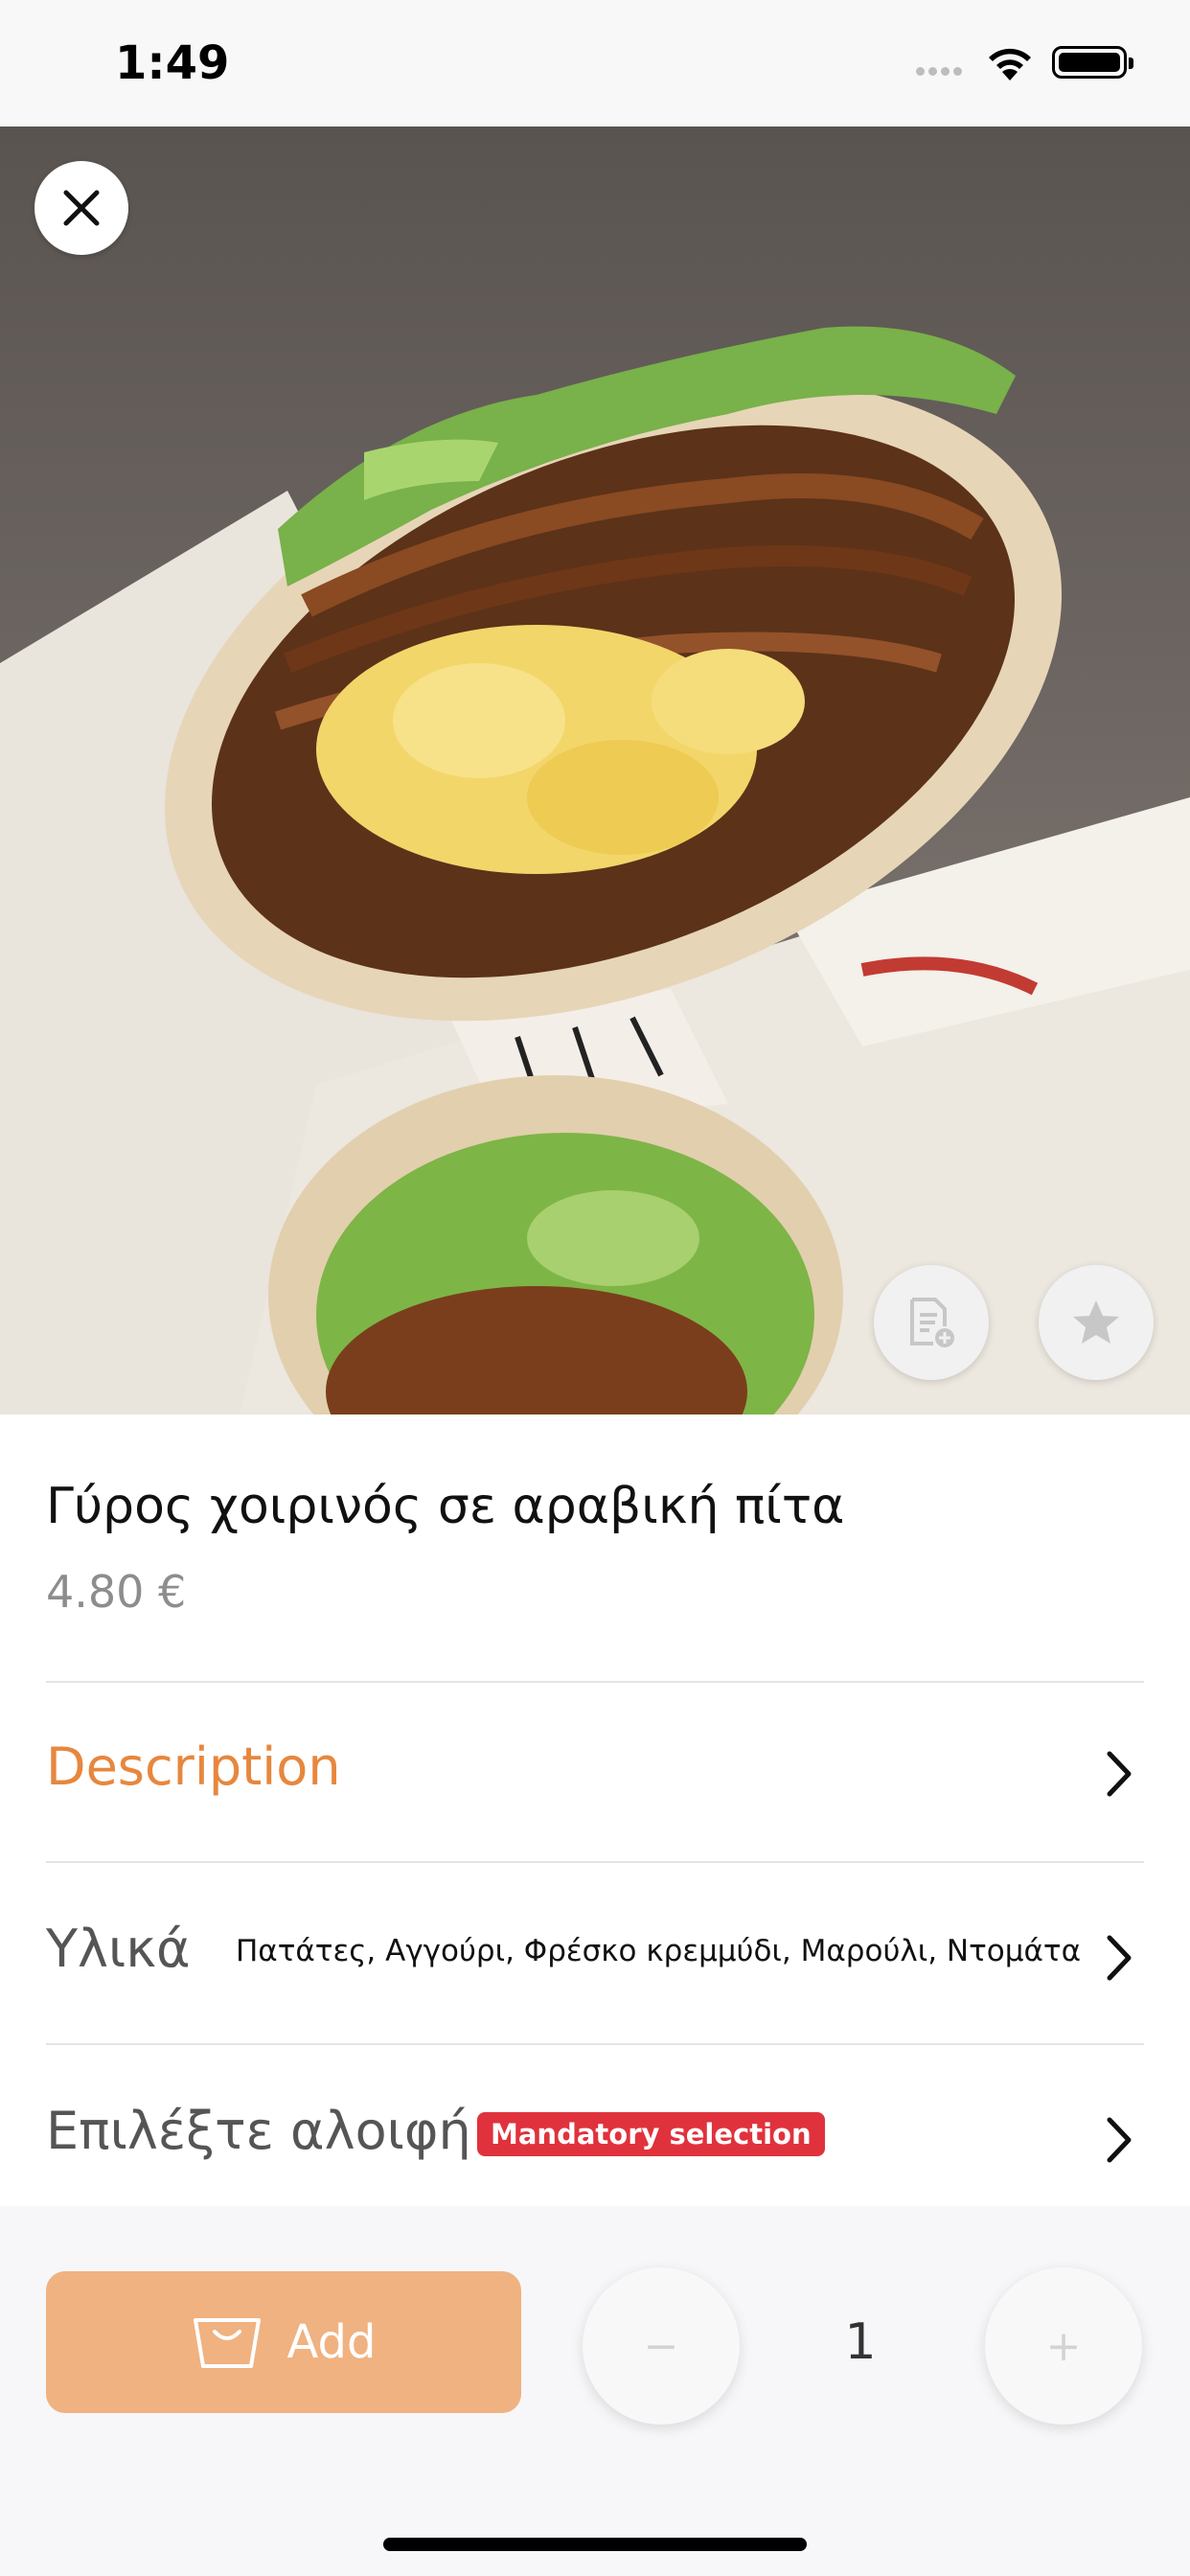 Image resolution: width=1190 pixels, height=2576 pixels. I want to click on note-add-icon, so click(932, 1322).